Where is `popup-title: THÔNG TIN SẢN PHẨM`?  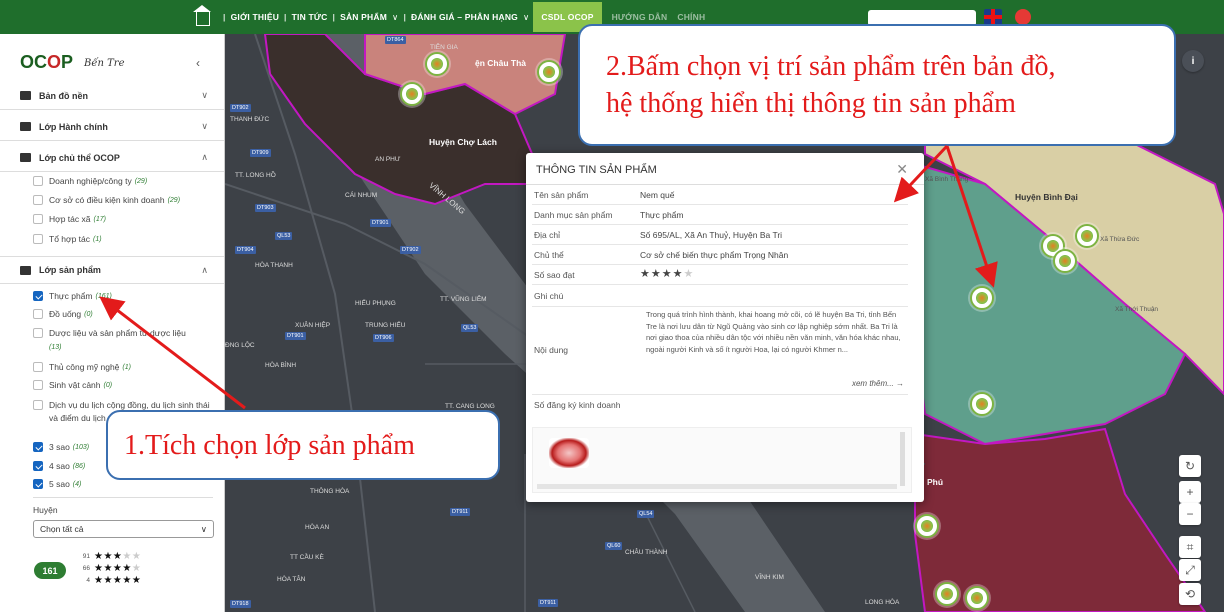
popup-title: THÔNG TIN SẢN PHẨM is located at coordinates (596, 170).